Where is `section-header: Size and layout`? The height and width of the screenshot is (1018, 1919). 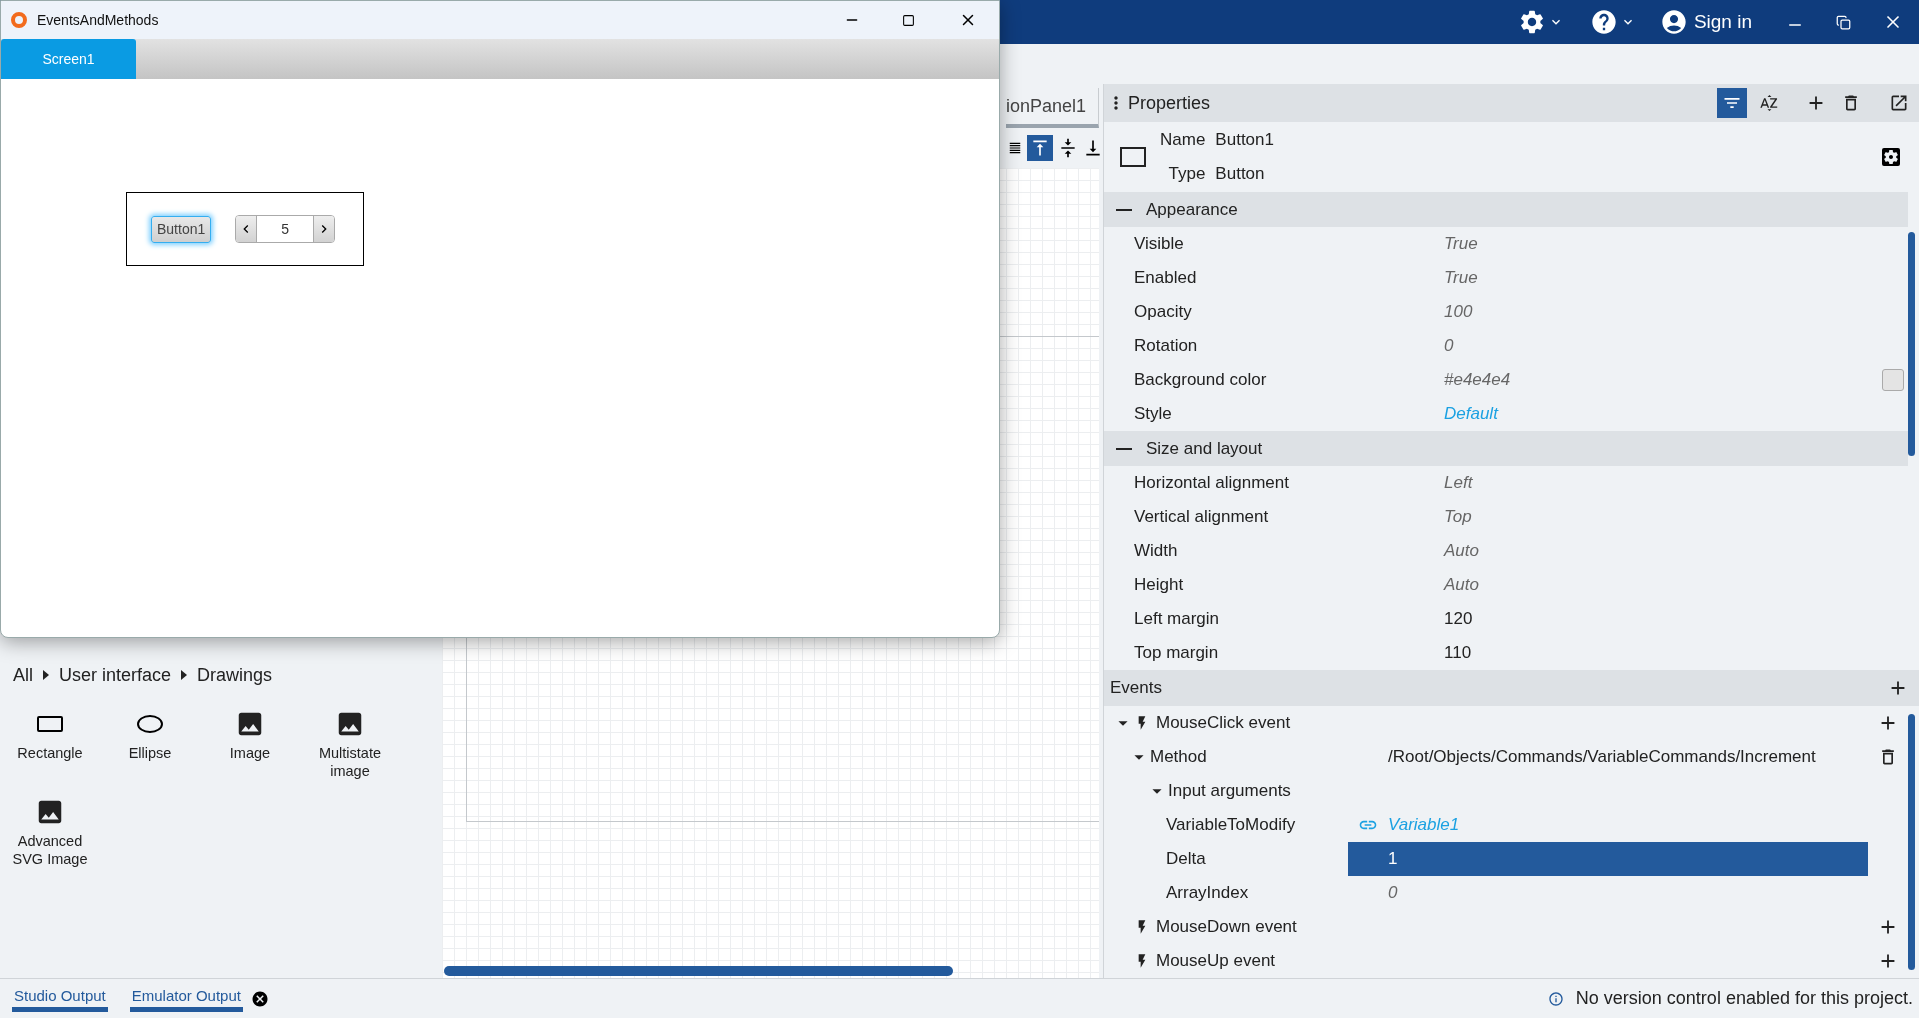 section-header: Size and layout is located at coordinates (1506, 448).